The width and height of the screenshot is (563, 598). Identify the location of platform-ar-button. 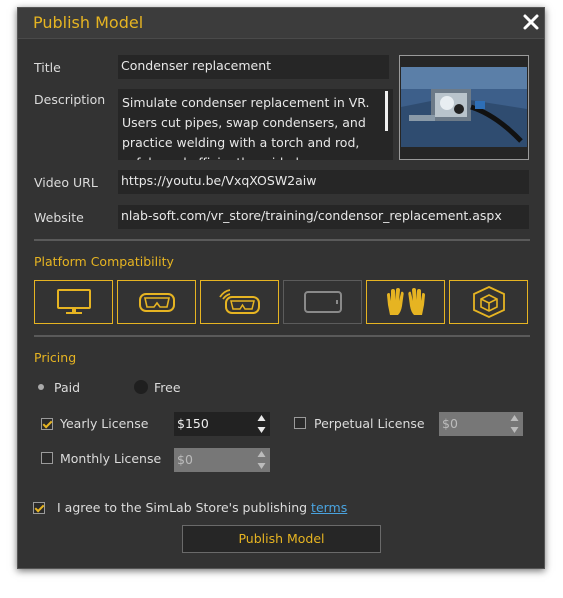
(488, 302).